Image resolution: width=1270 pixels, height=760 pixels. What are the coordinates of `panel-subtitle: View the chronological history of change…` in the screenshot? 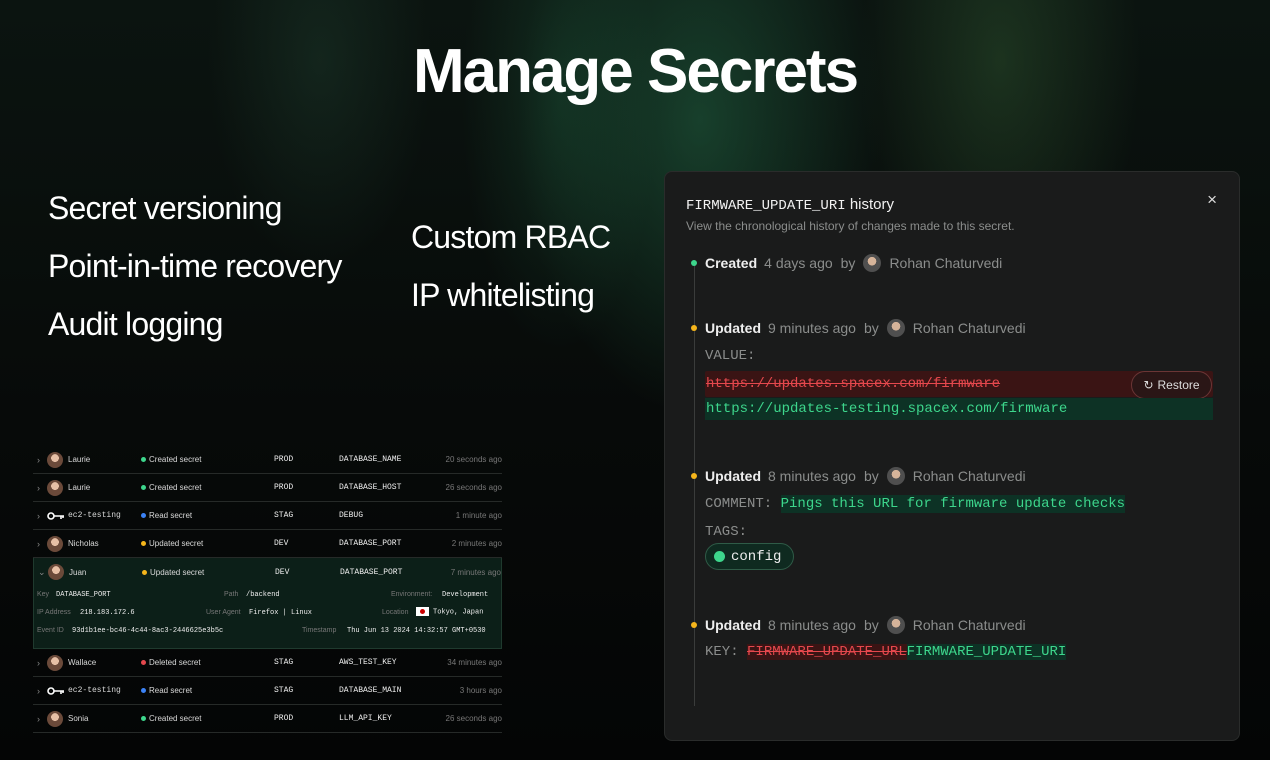 It's located at (850, 226).